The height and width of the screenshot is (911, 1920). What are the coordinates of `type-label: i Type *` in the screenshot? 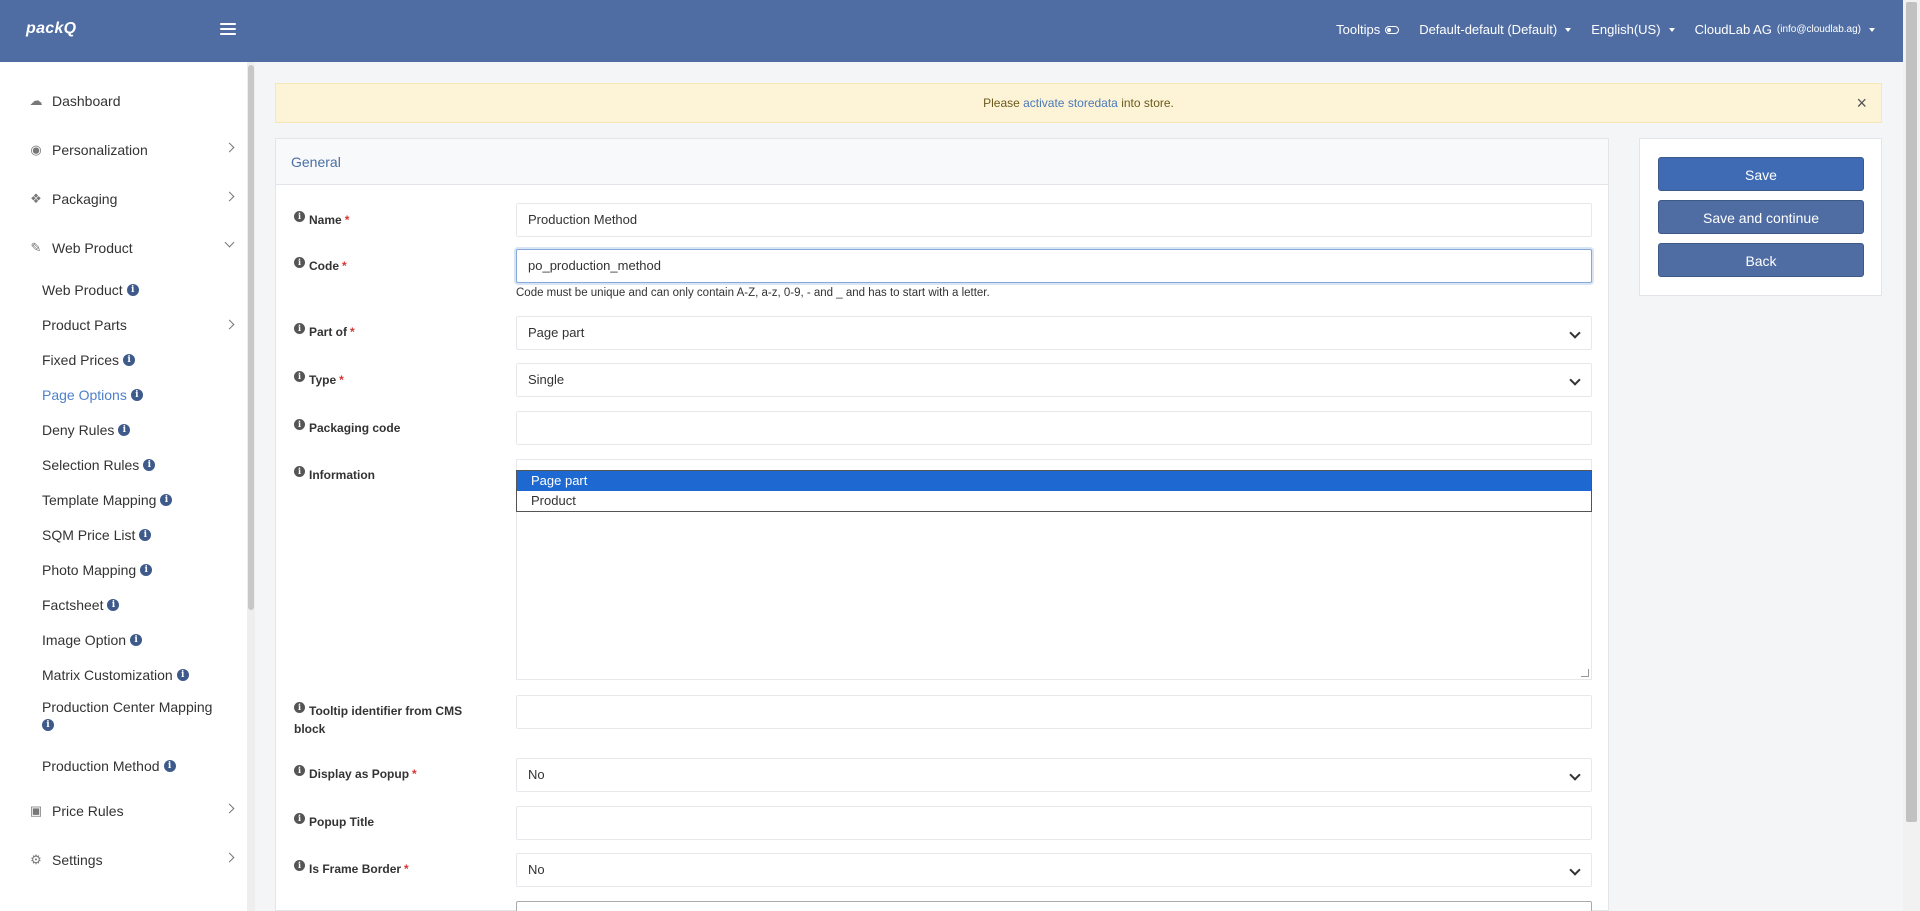 It's located at (319, 380).